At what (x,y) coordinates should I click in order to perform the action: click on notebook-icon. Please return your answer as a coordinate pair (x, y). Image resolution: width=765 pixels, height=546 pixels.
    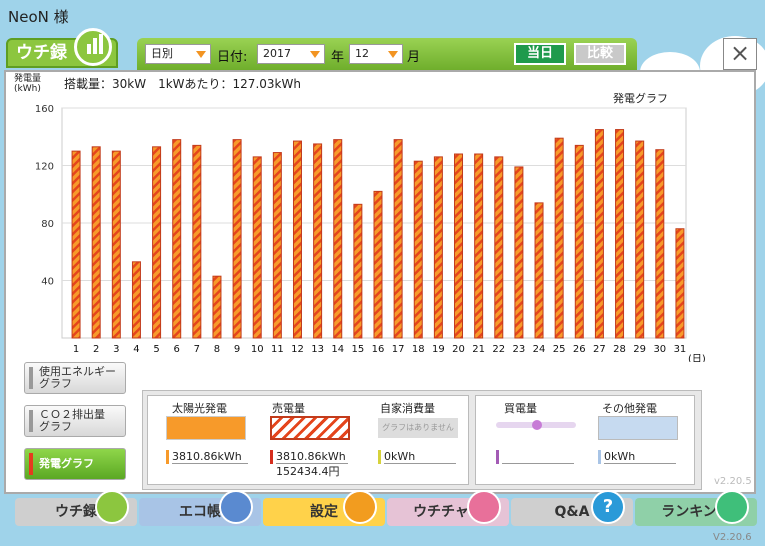
    Looking at the image, I should click on (236, 507).